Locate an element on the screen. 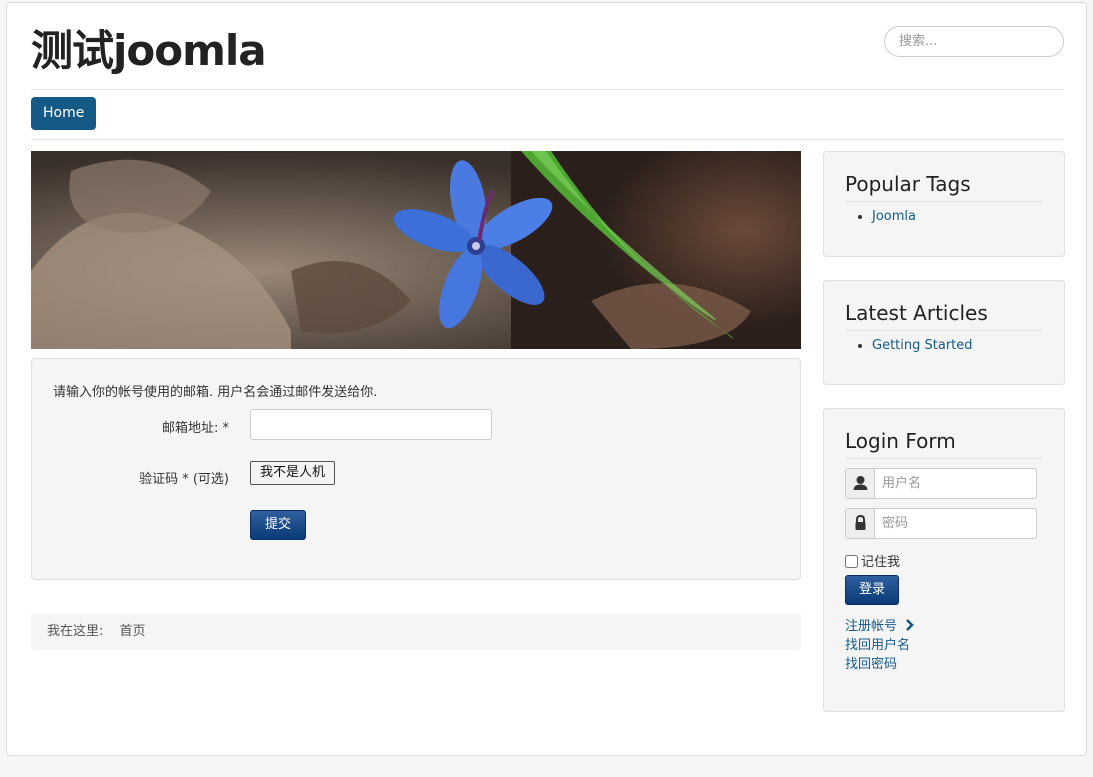 The image size is (1093, 777). list-item: Joomla is located at coordinates (894, 217).